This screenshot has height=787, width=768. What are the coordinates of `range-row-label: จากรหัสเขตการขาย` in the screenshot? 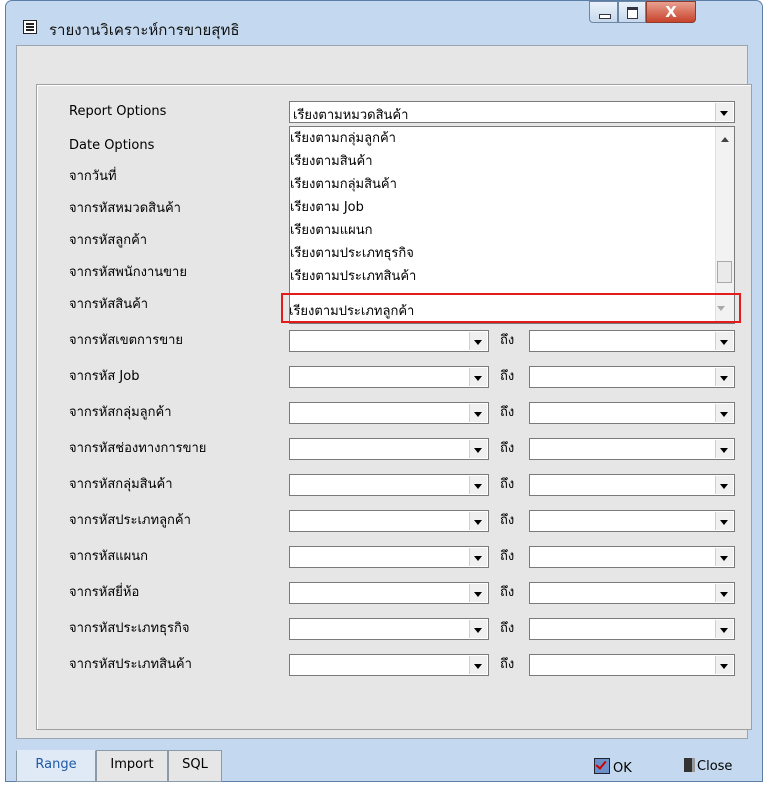 It's located at (126, 340).